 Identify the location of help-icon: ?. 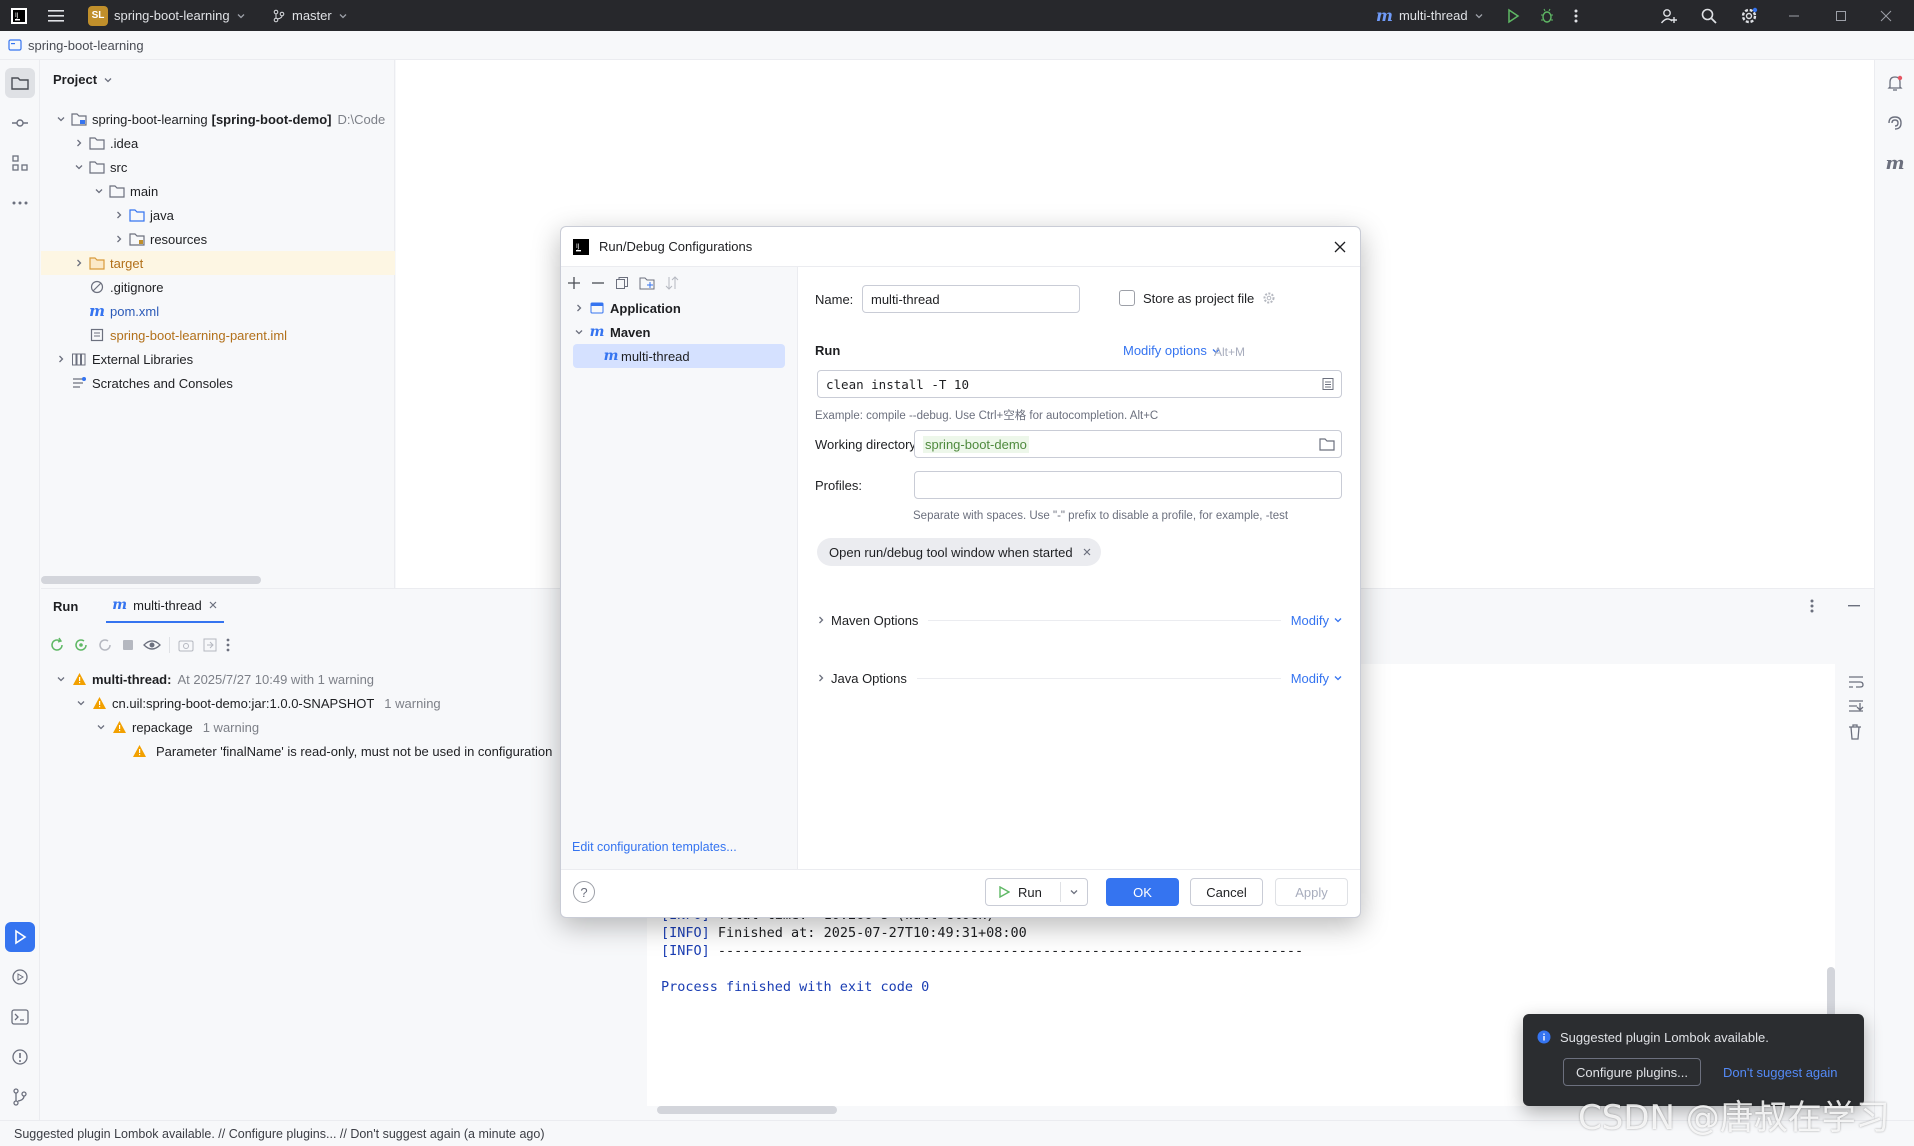
(584, 892).